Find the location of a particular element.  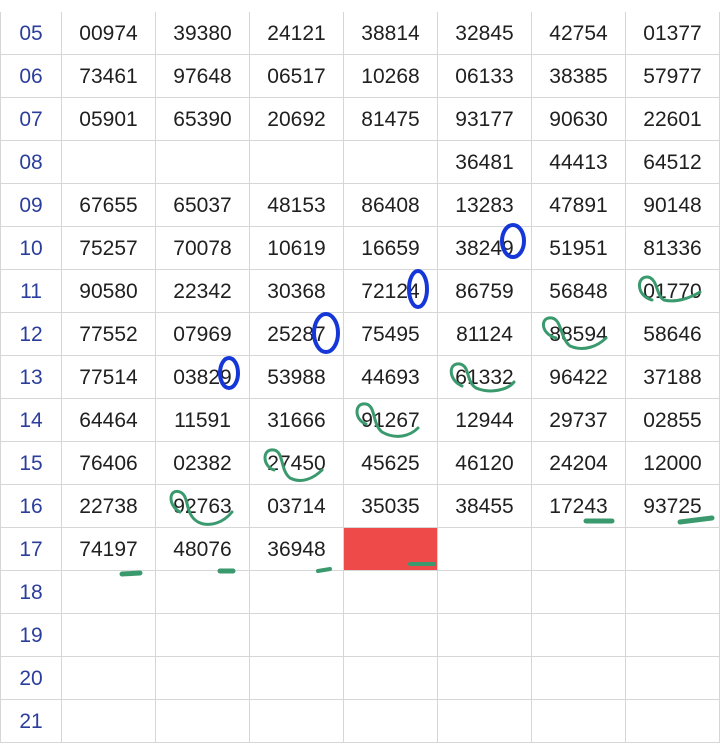

table-cell: 27450 is located at coordinates (297, 463).